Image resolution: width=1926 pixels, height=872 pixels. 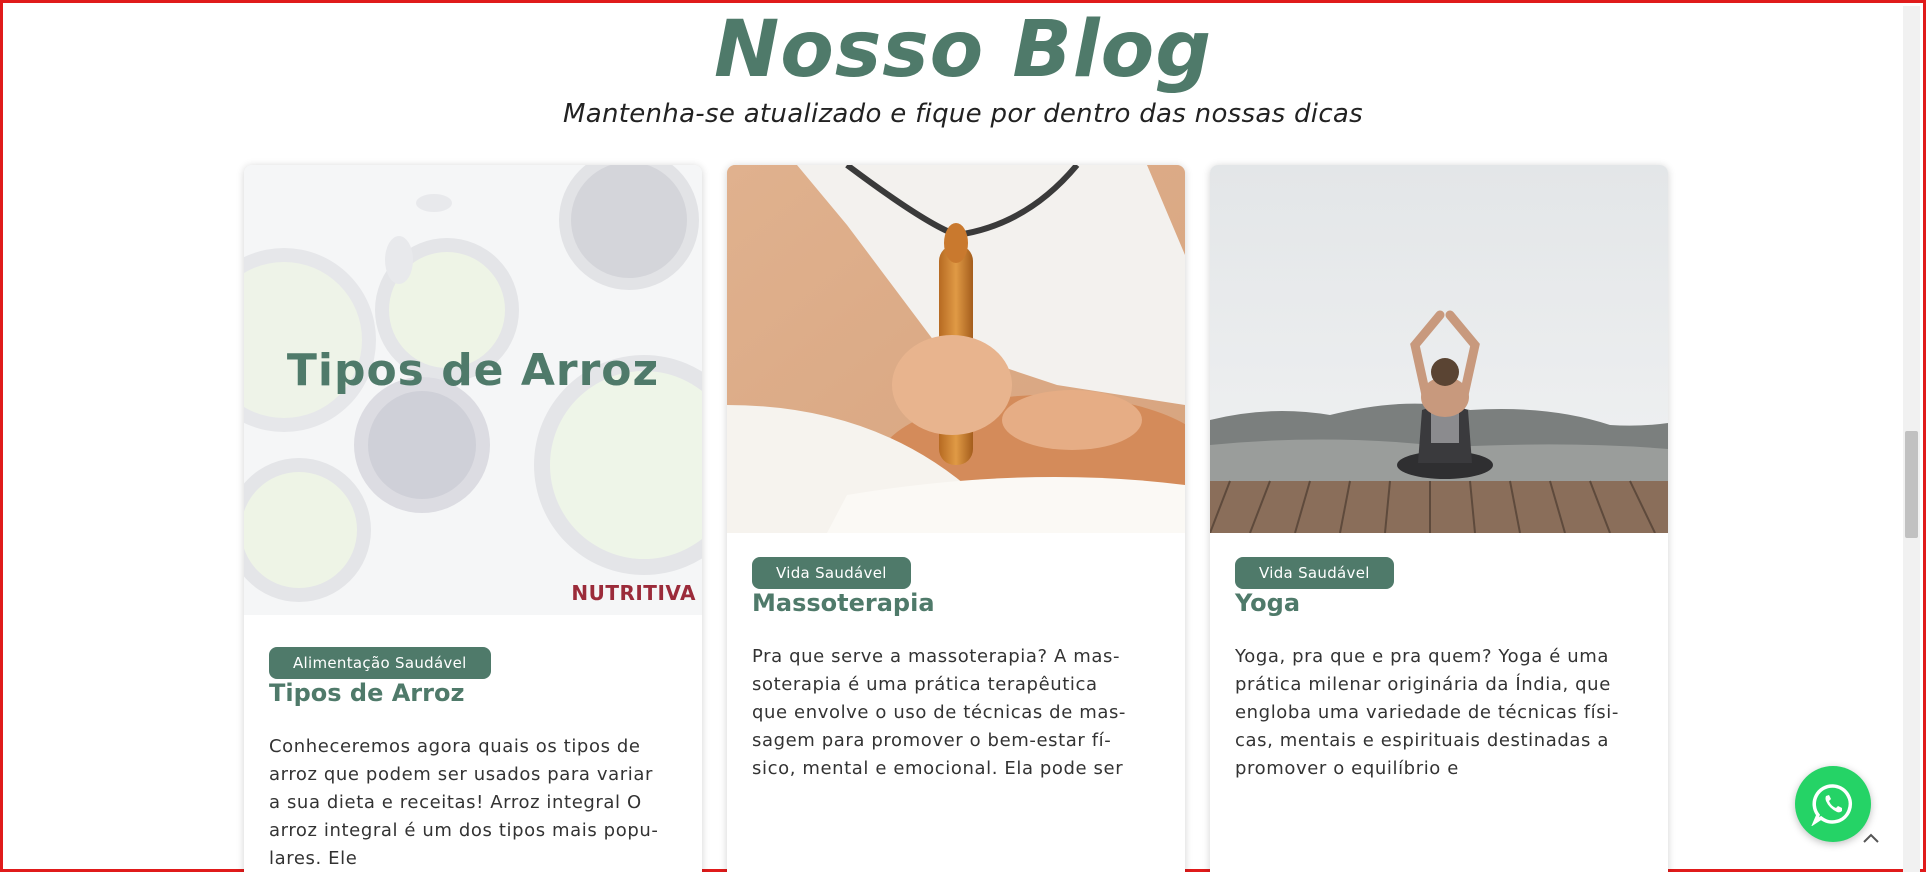 I want to click on excerpt-line: sico, mental e emocional. Ela pode ser, so click(x=938, y=768).